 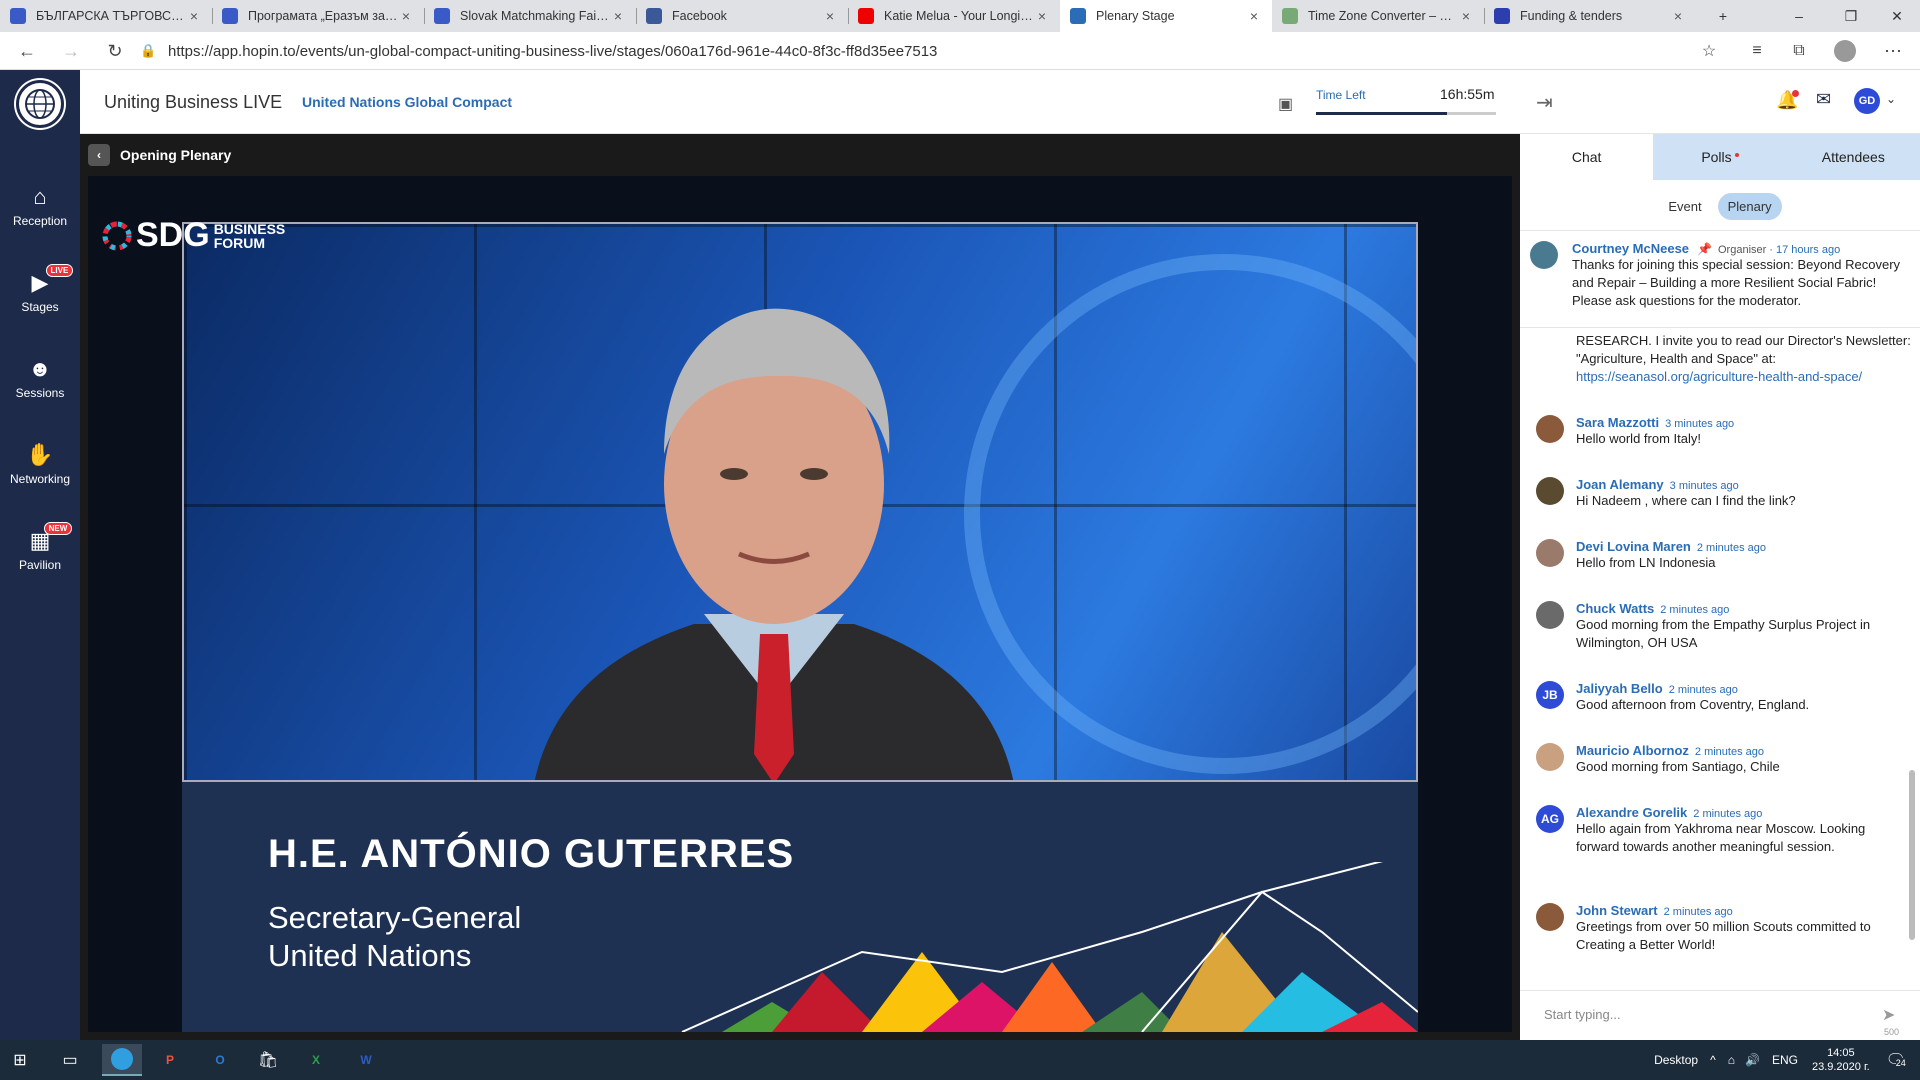 What do you see at coordinates (115, 51) in the screenshot?
I see `refresh-icon: ↻` at bounding box center [115, 51].